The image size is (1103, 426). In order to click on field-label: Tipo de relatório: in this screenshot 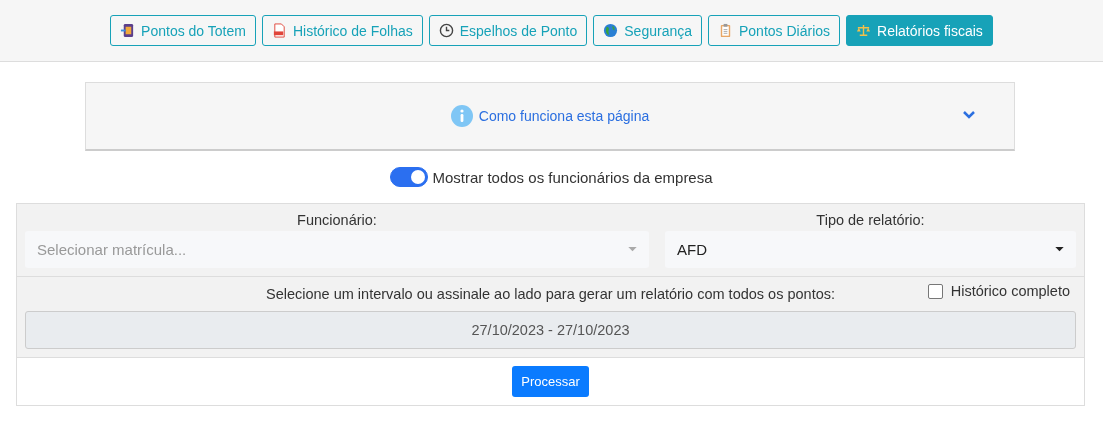, I will do `click(870, 220)`.